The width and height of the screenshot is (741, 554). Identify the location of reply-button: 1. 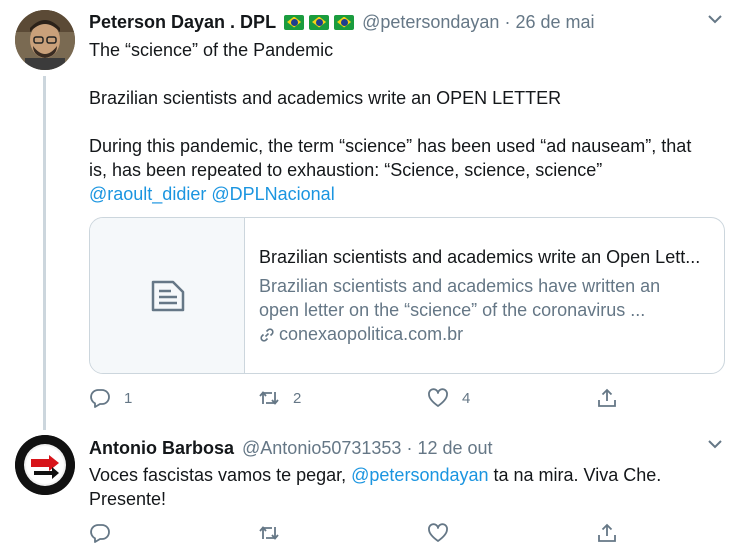
(110, 398).